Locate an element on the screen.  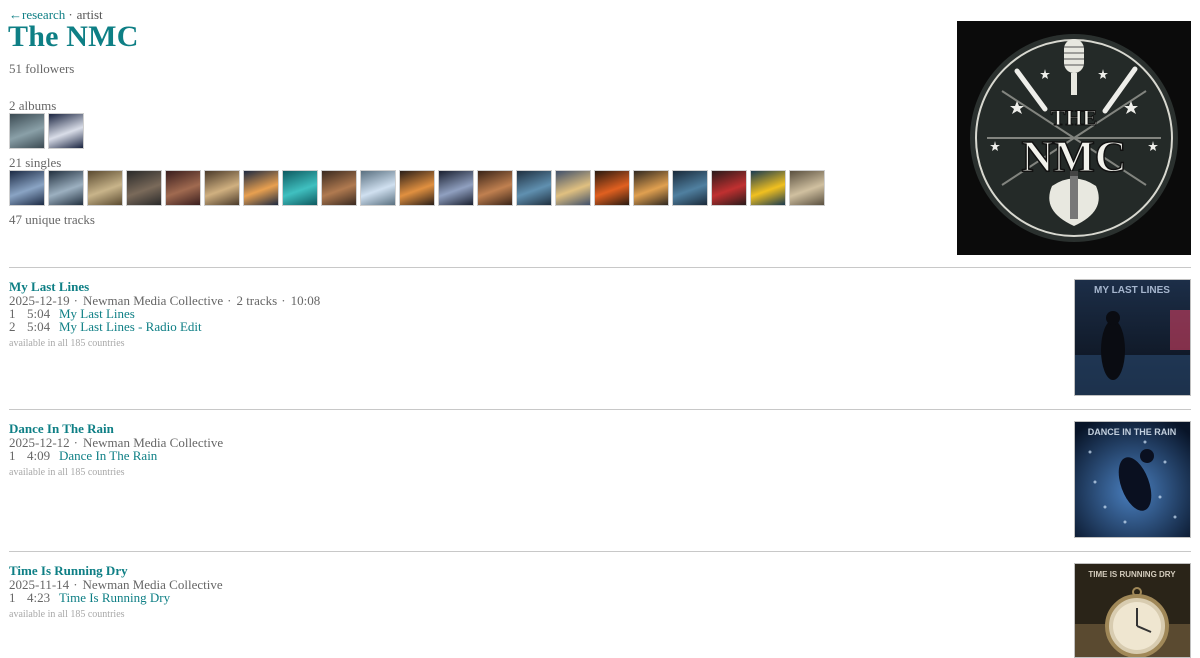
release-title-link: Time Is Running Dry is located at coordinates (534, 571).